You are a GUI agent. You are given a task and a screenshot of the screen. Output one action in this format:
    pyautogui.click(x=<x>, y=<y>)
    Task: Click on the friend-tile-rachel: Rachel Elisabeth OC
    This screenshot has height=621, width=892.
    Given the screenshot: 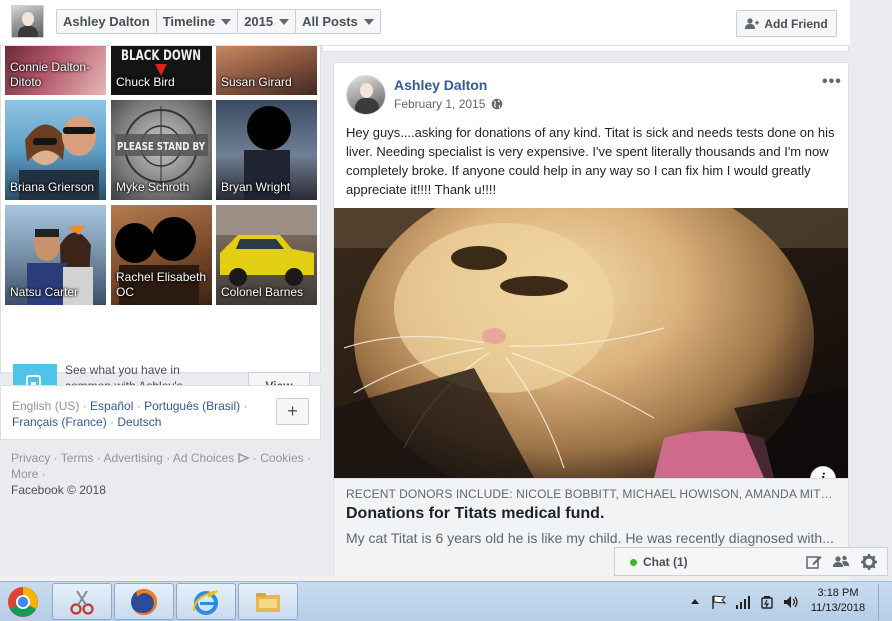 What is the action you would take?
    pyautogui.click(x=161, y=255)
    